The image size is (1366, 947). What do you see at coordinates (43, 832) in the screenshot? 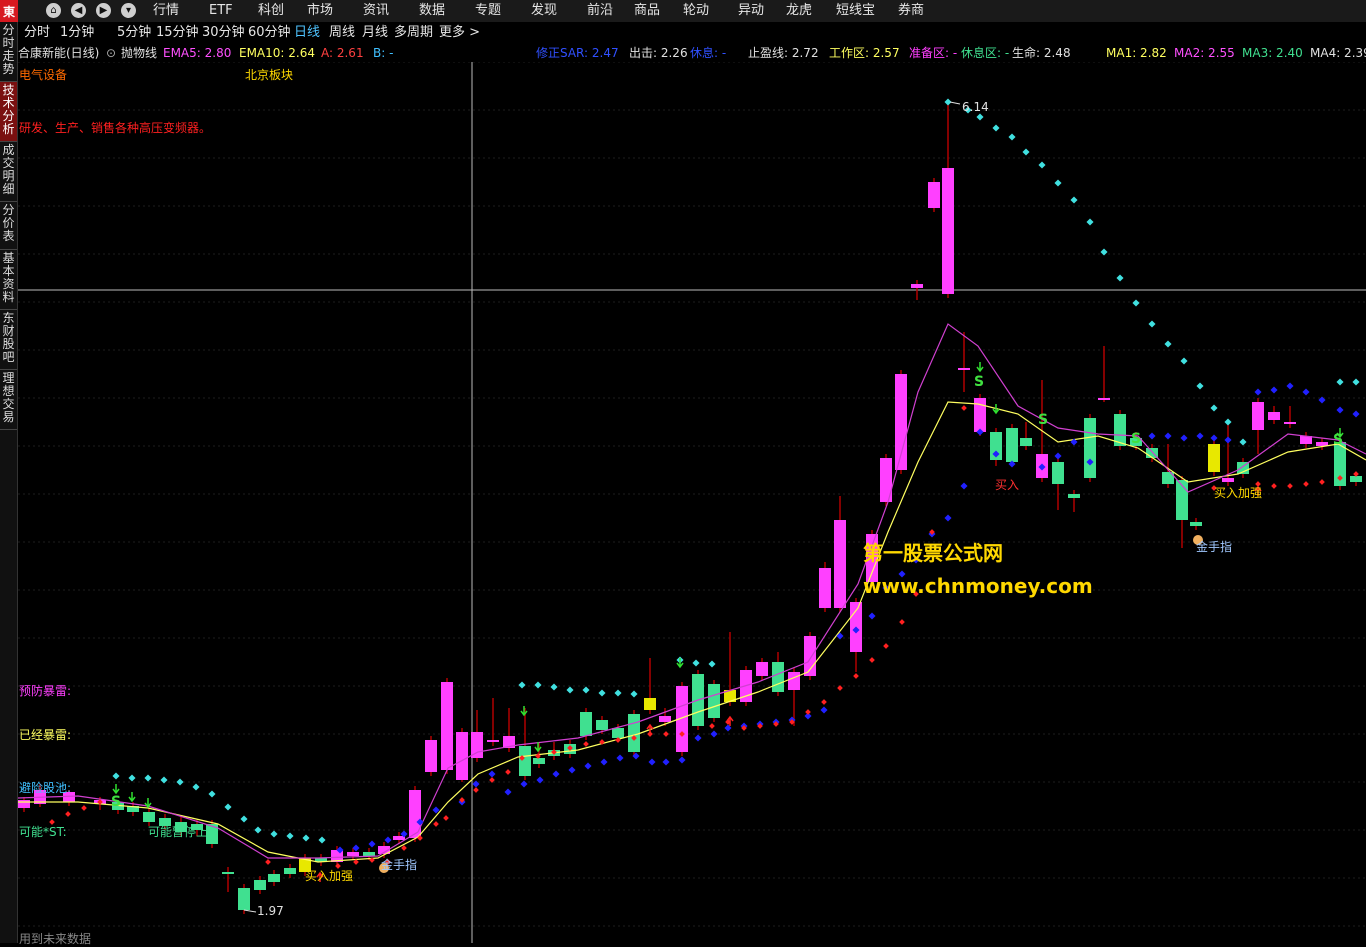
I see `possible-st-label: 可能*ST:` at bounding box center [43, 832].